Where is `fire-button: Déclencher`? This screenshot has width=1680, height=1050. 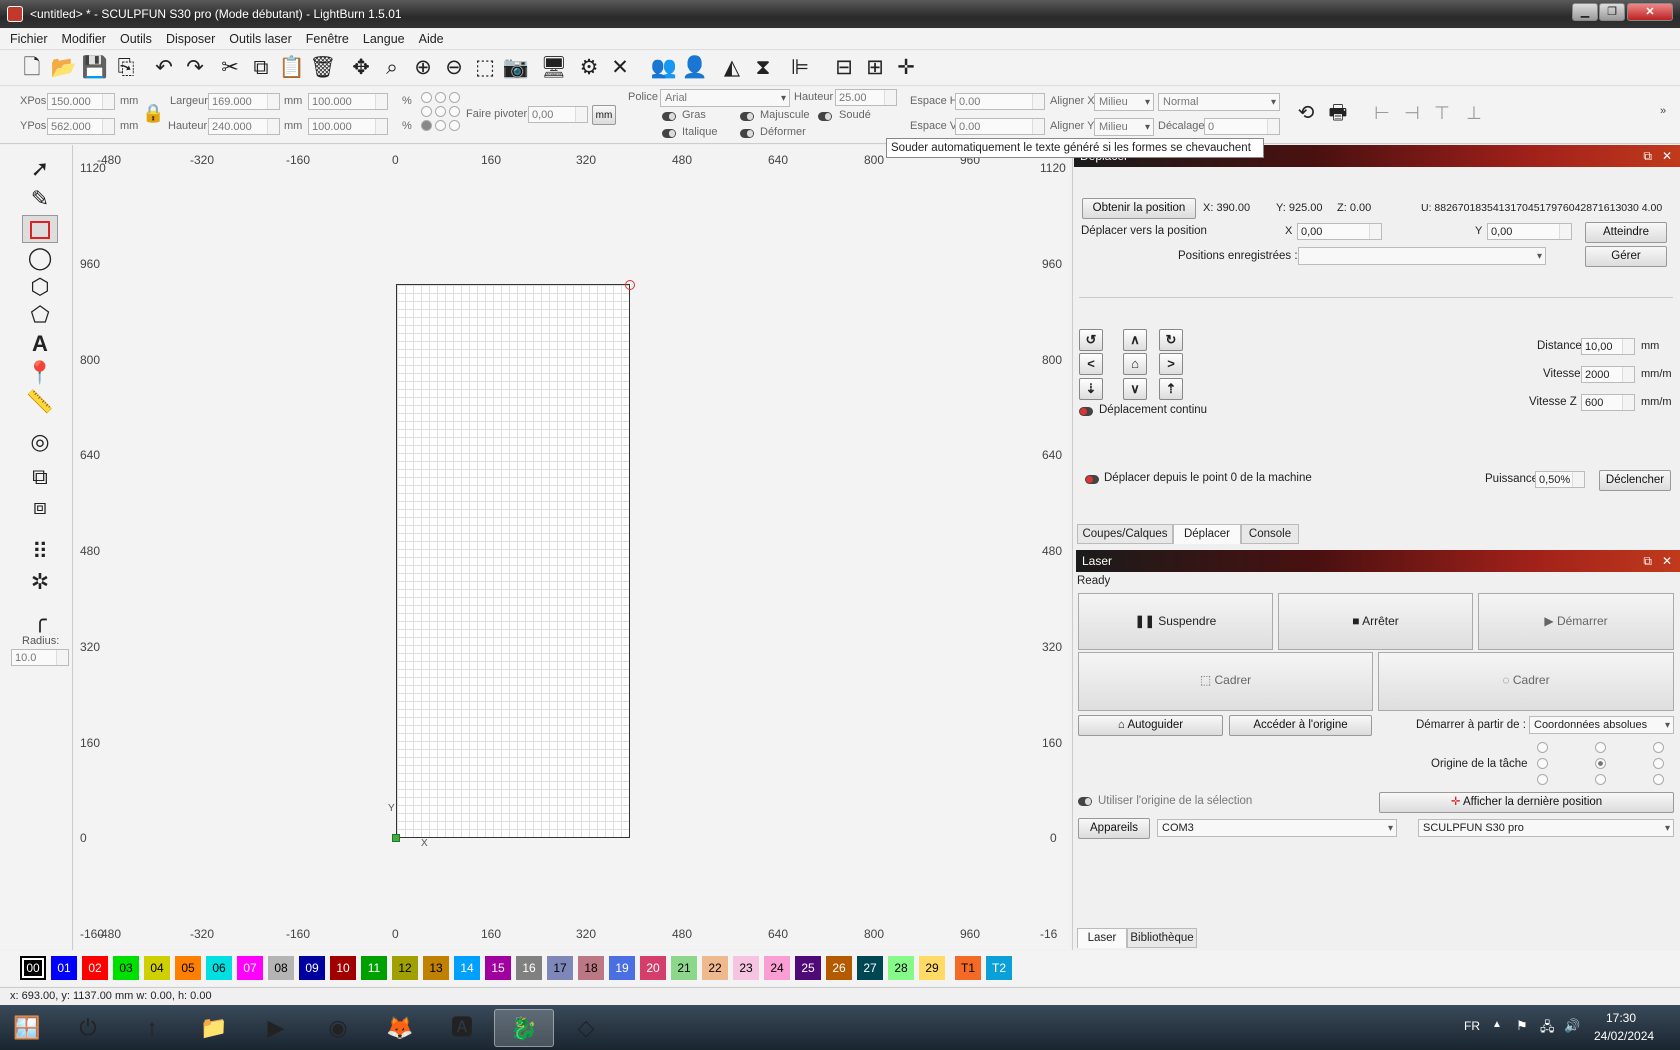
fire-button: Déclencher is located at coordinates (1635, 480).